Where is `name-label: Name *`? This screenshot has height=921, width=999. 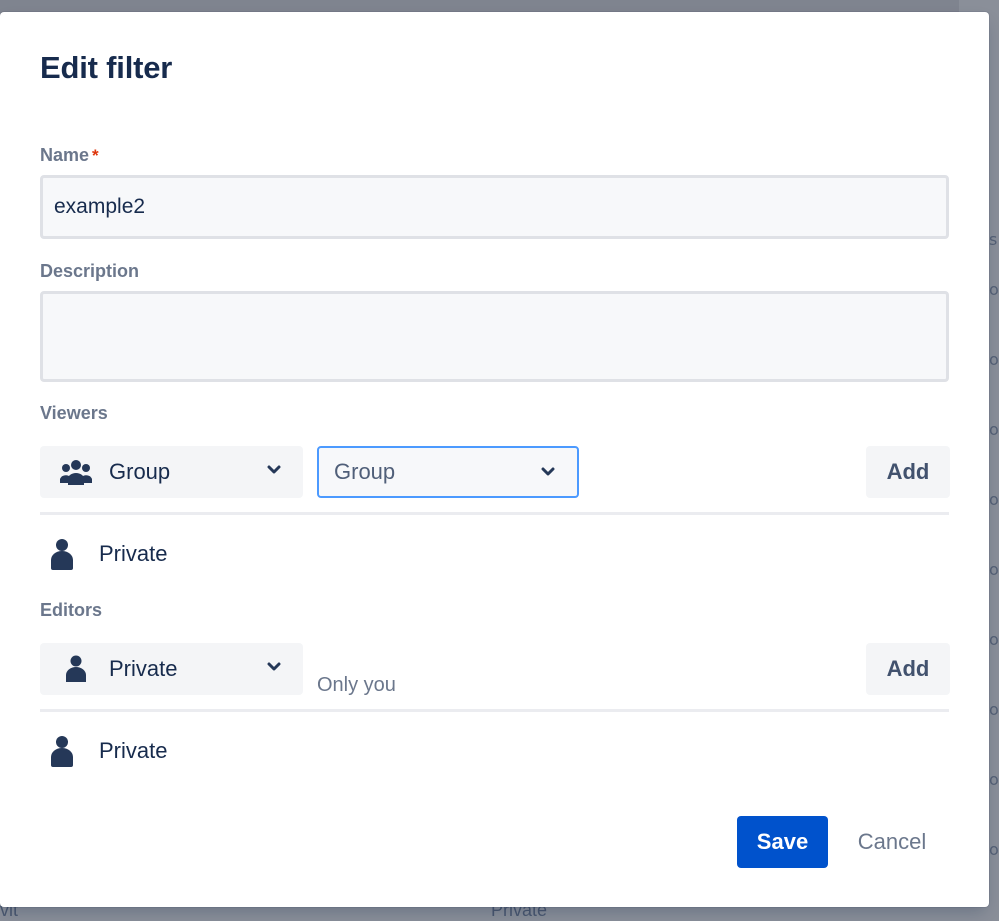
name-label: Name * is located at coordinates (69, 155).